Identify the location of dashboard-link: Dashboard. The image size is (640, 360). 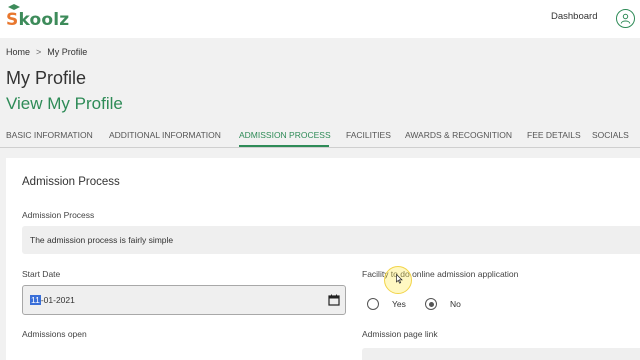
(574, 16).